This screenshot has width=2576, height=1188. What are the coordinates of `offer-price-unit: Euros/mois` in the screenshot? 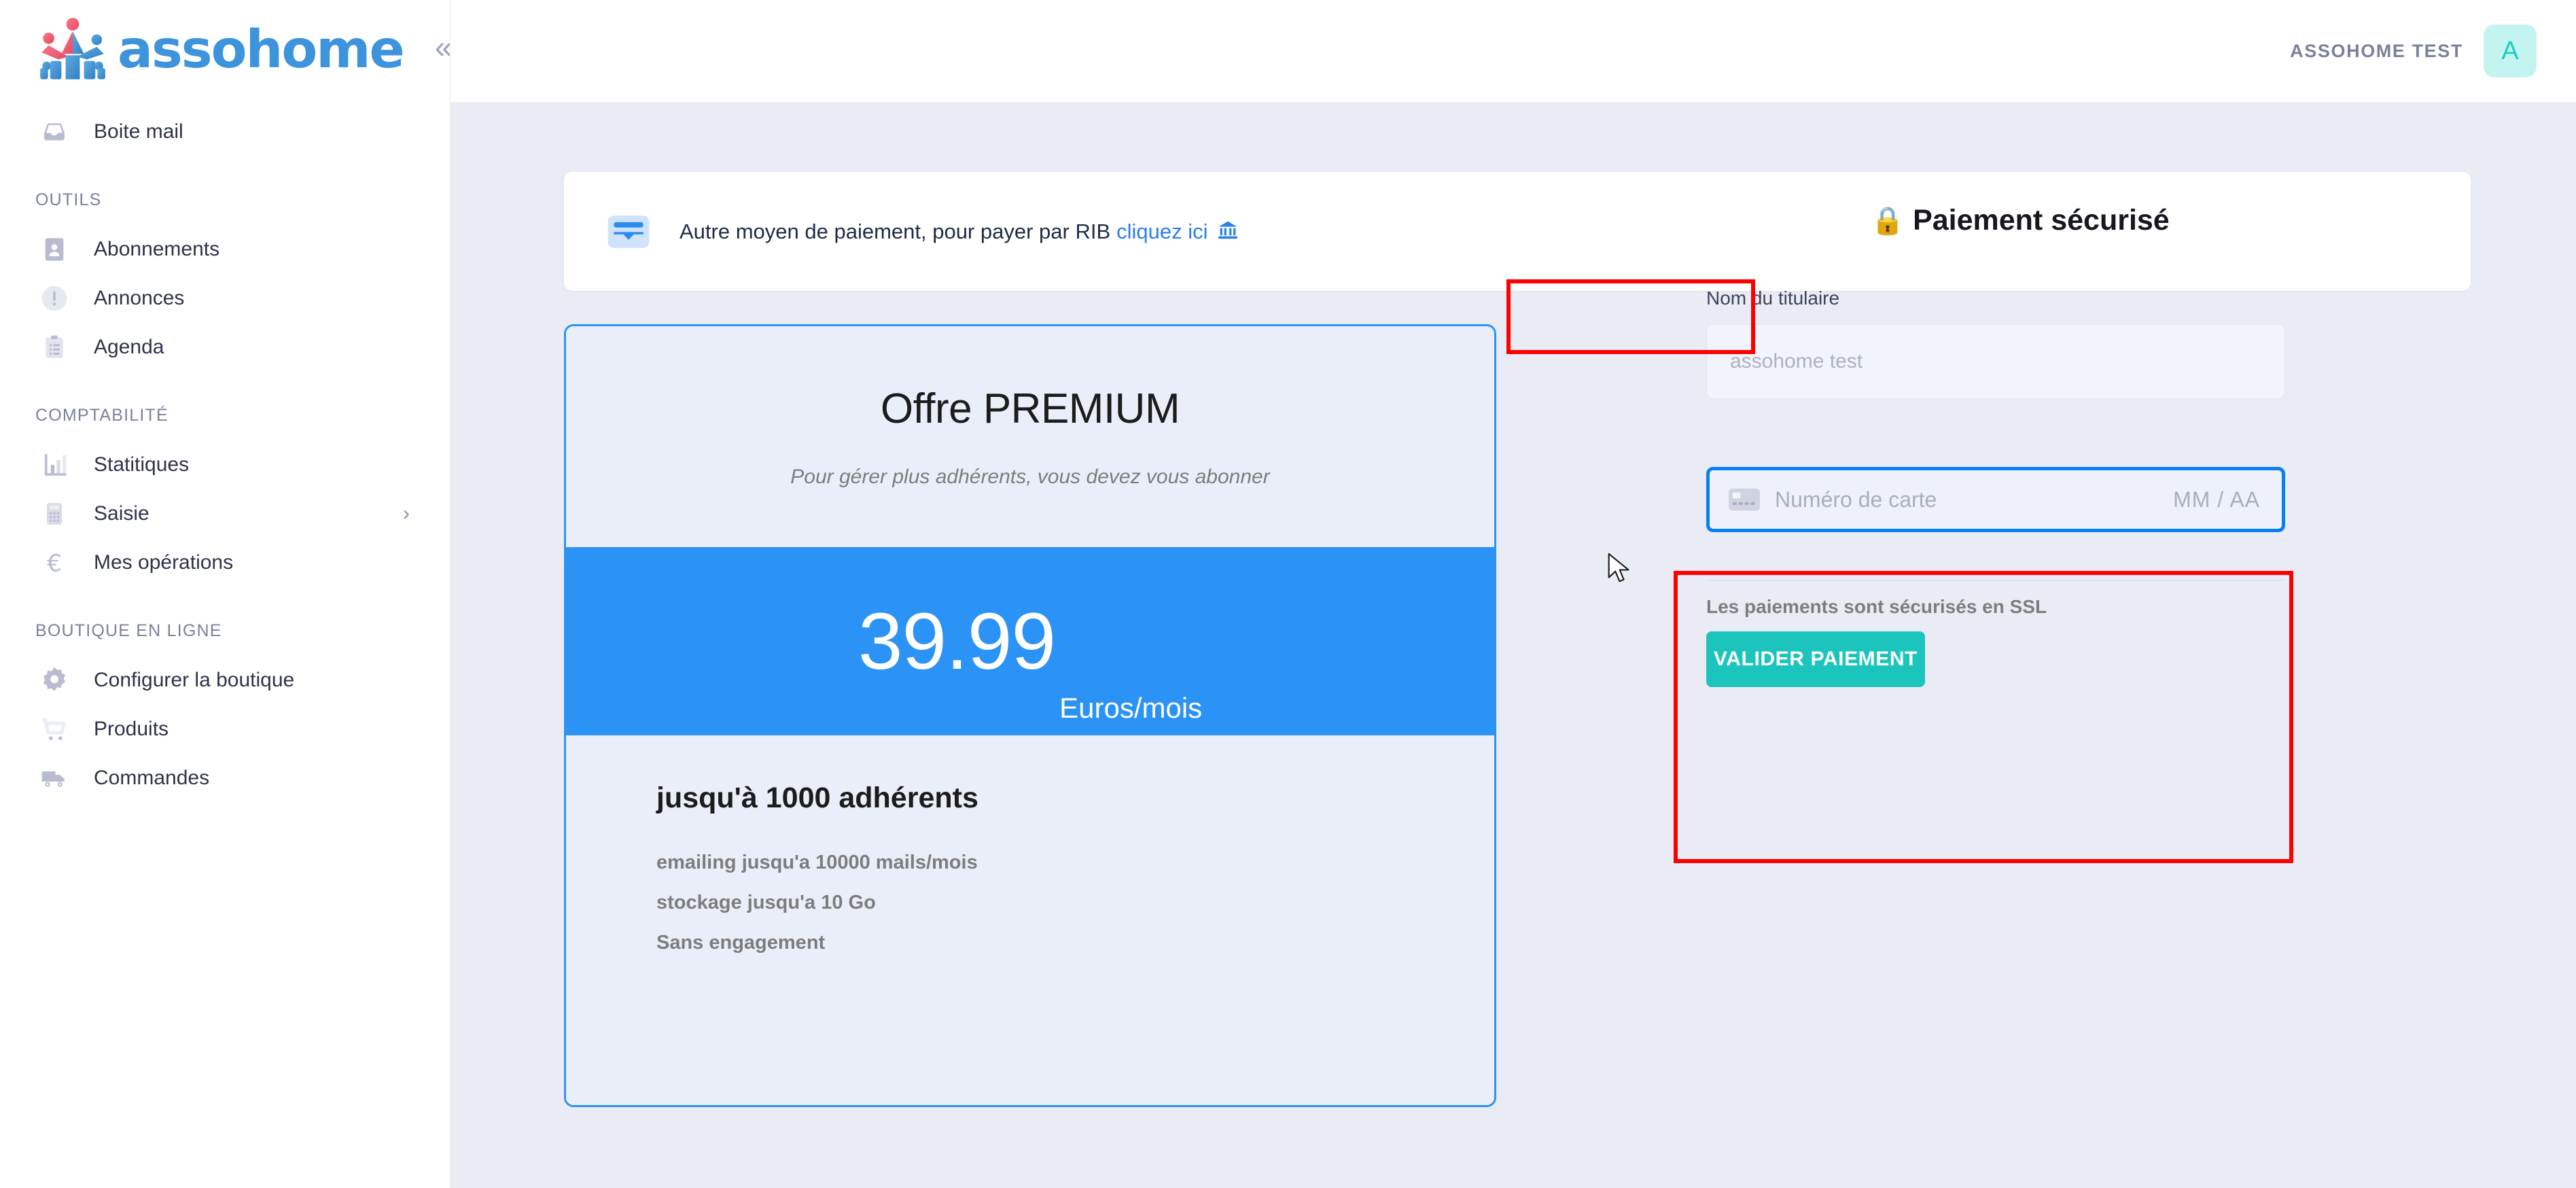 It's located at (1131, 708).